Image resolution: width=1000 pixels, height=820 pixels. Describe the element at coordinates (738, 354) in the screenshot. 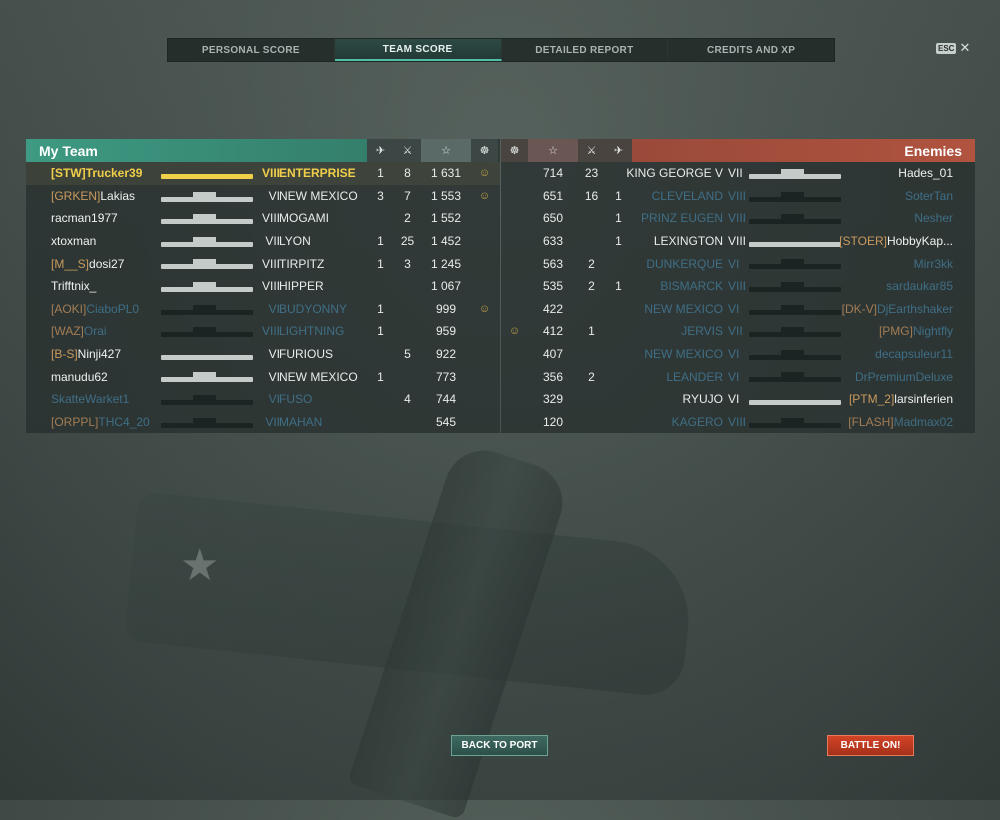

I see `player-row: 407 NEW MEXICO VI decapsuleur11` at that location.